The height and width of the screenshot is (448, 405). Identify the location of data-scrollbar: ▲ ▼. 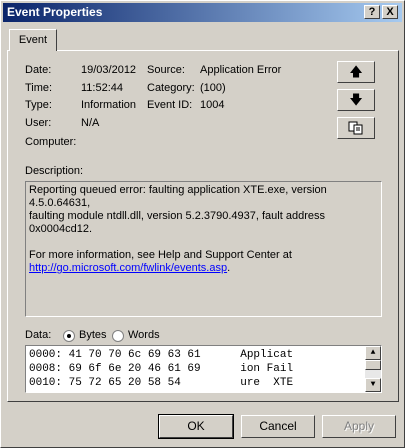
(373, 369).